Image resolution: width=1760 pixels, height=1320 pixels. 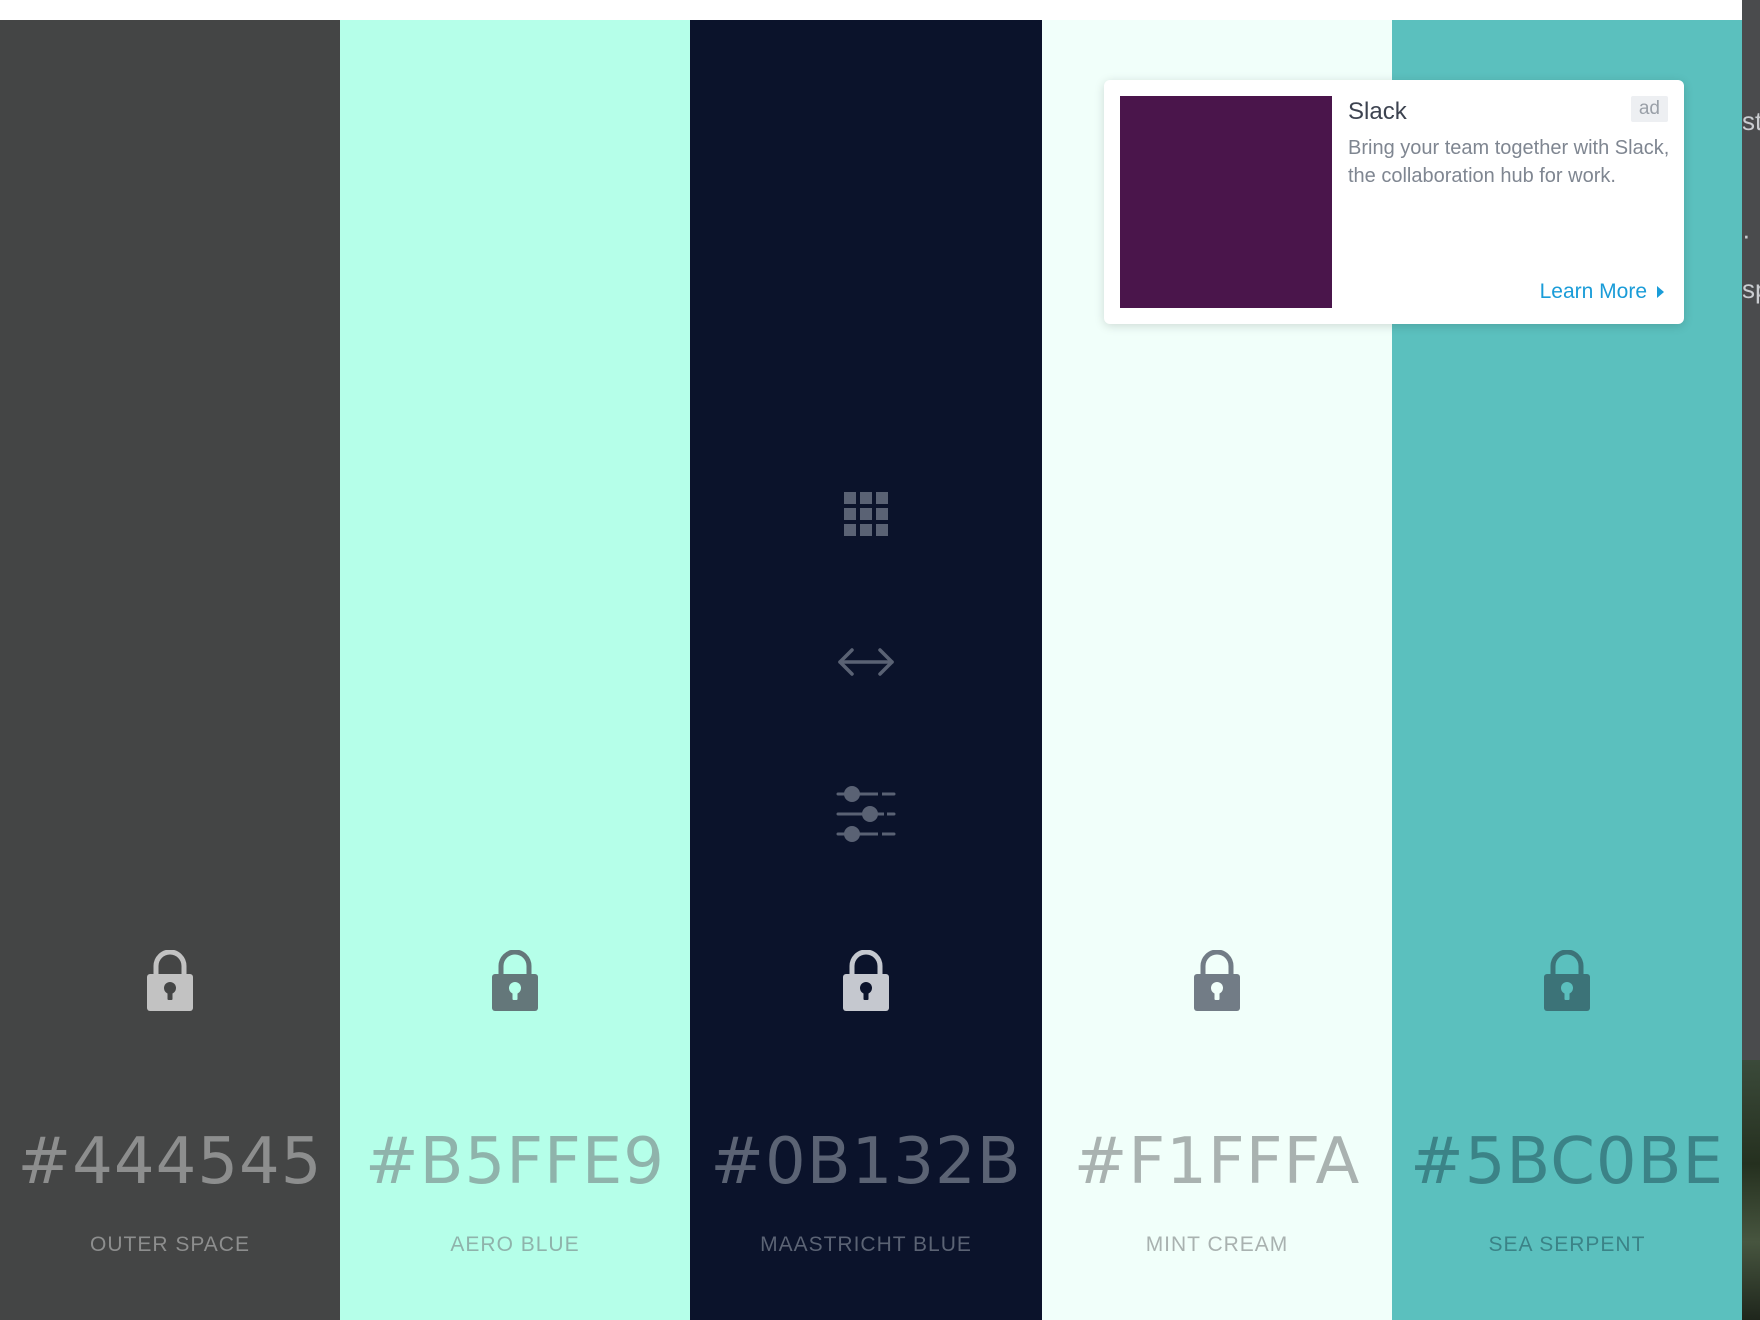 What do you see at coordinates (866, 662) in the screenshot?
I see `arrows-horizontal-icon` at bounding box center [866, 662].